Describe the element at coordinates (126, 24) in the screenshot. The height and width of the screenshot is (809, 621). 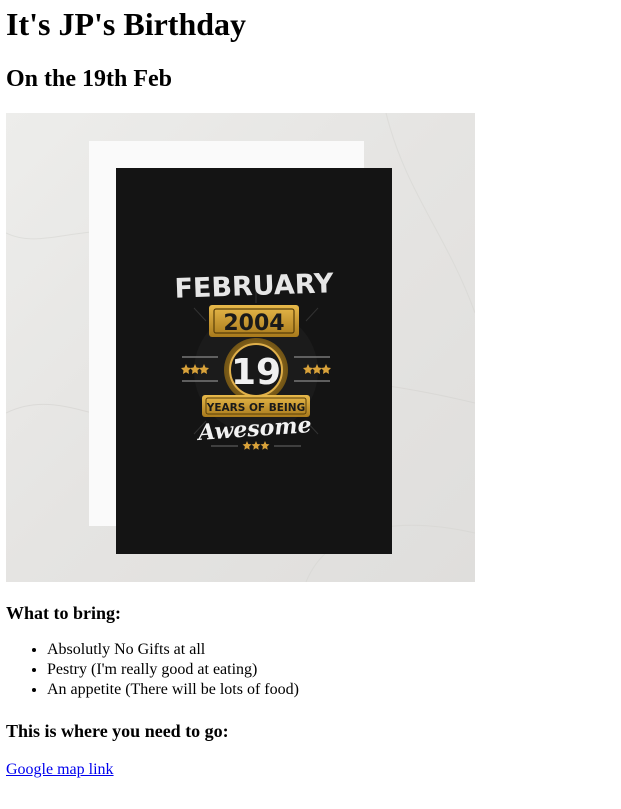
I see `page-title: It's JP's Birthday` at that location.